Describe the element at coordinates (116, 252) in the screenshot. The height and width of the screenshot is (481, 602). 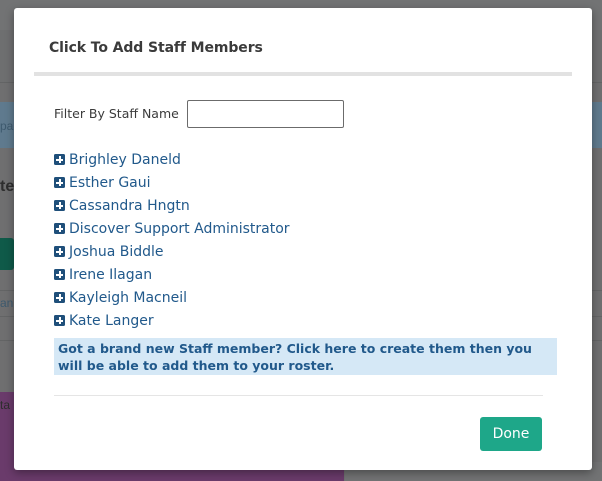
I see `staff-name-link: Joshua Biddle` at that location.